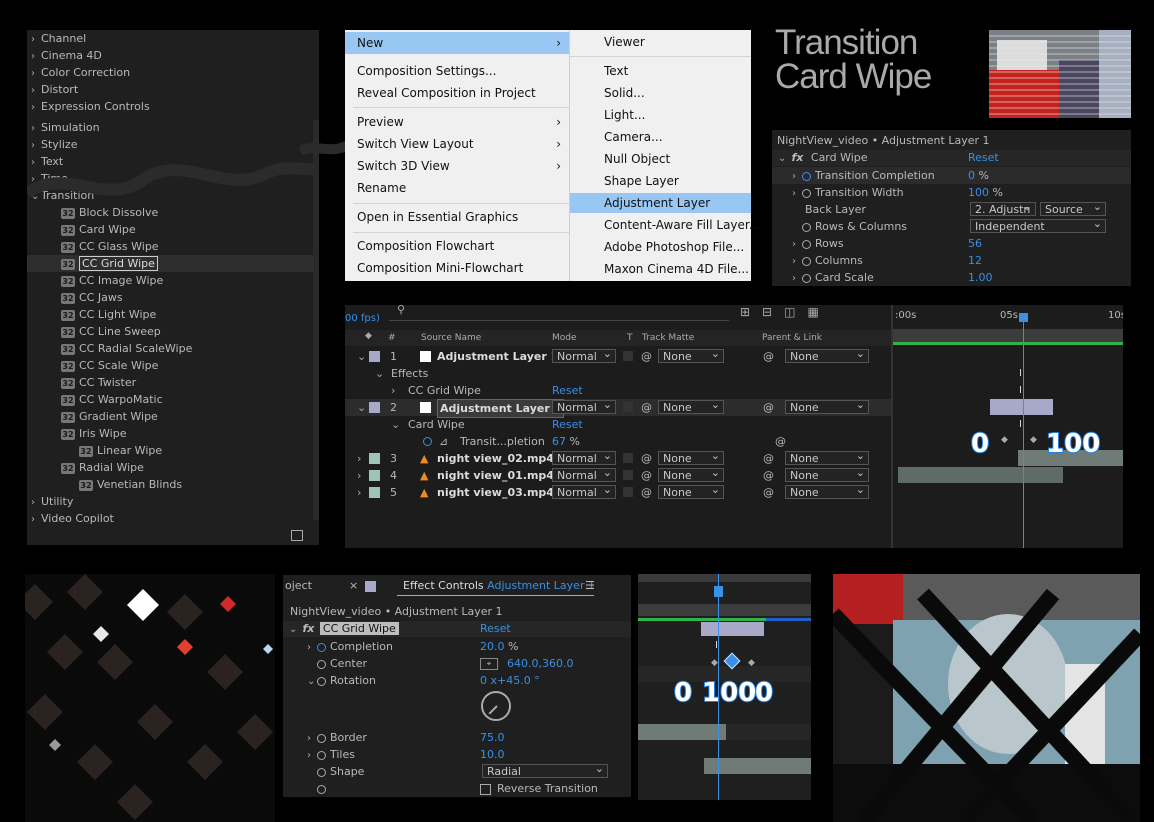 This screenshot has width=1154, height=822. Describe the element at coordinates (978, 175) in the screenshot. I see `transition-completion-value: 0 %` at that location.